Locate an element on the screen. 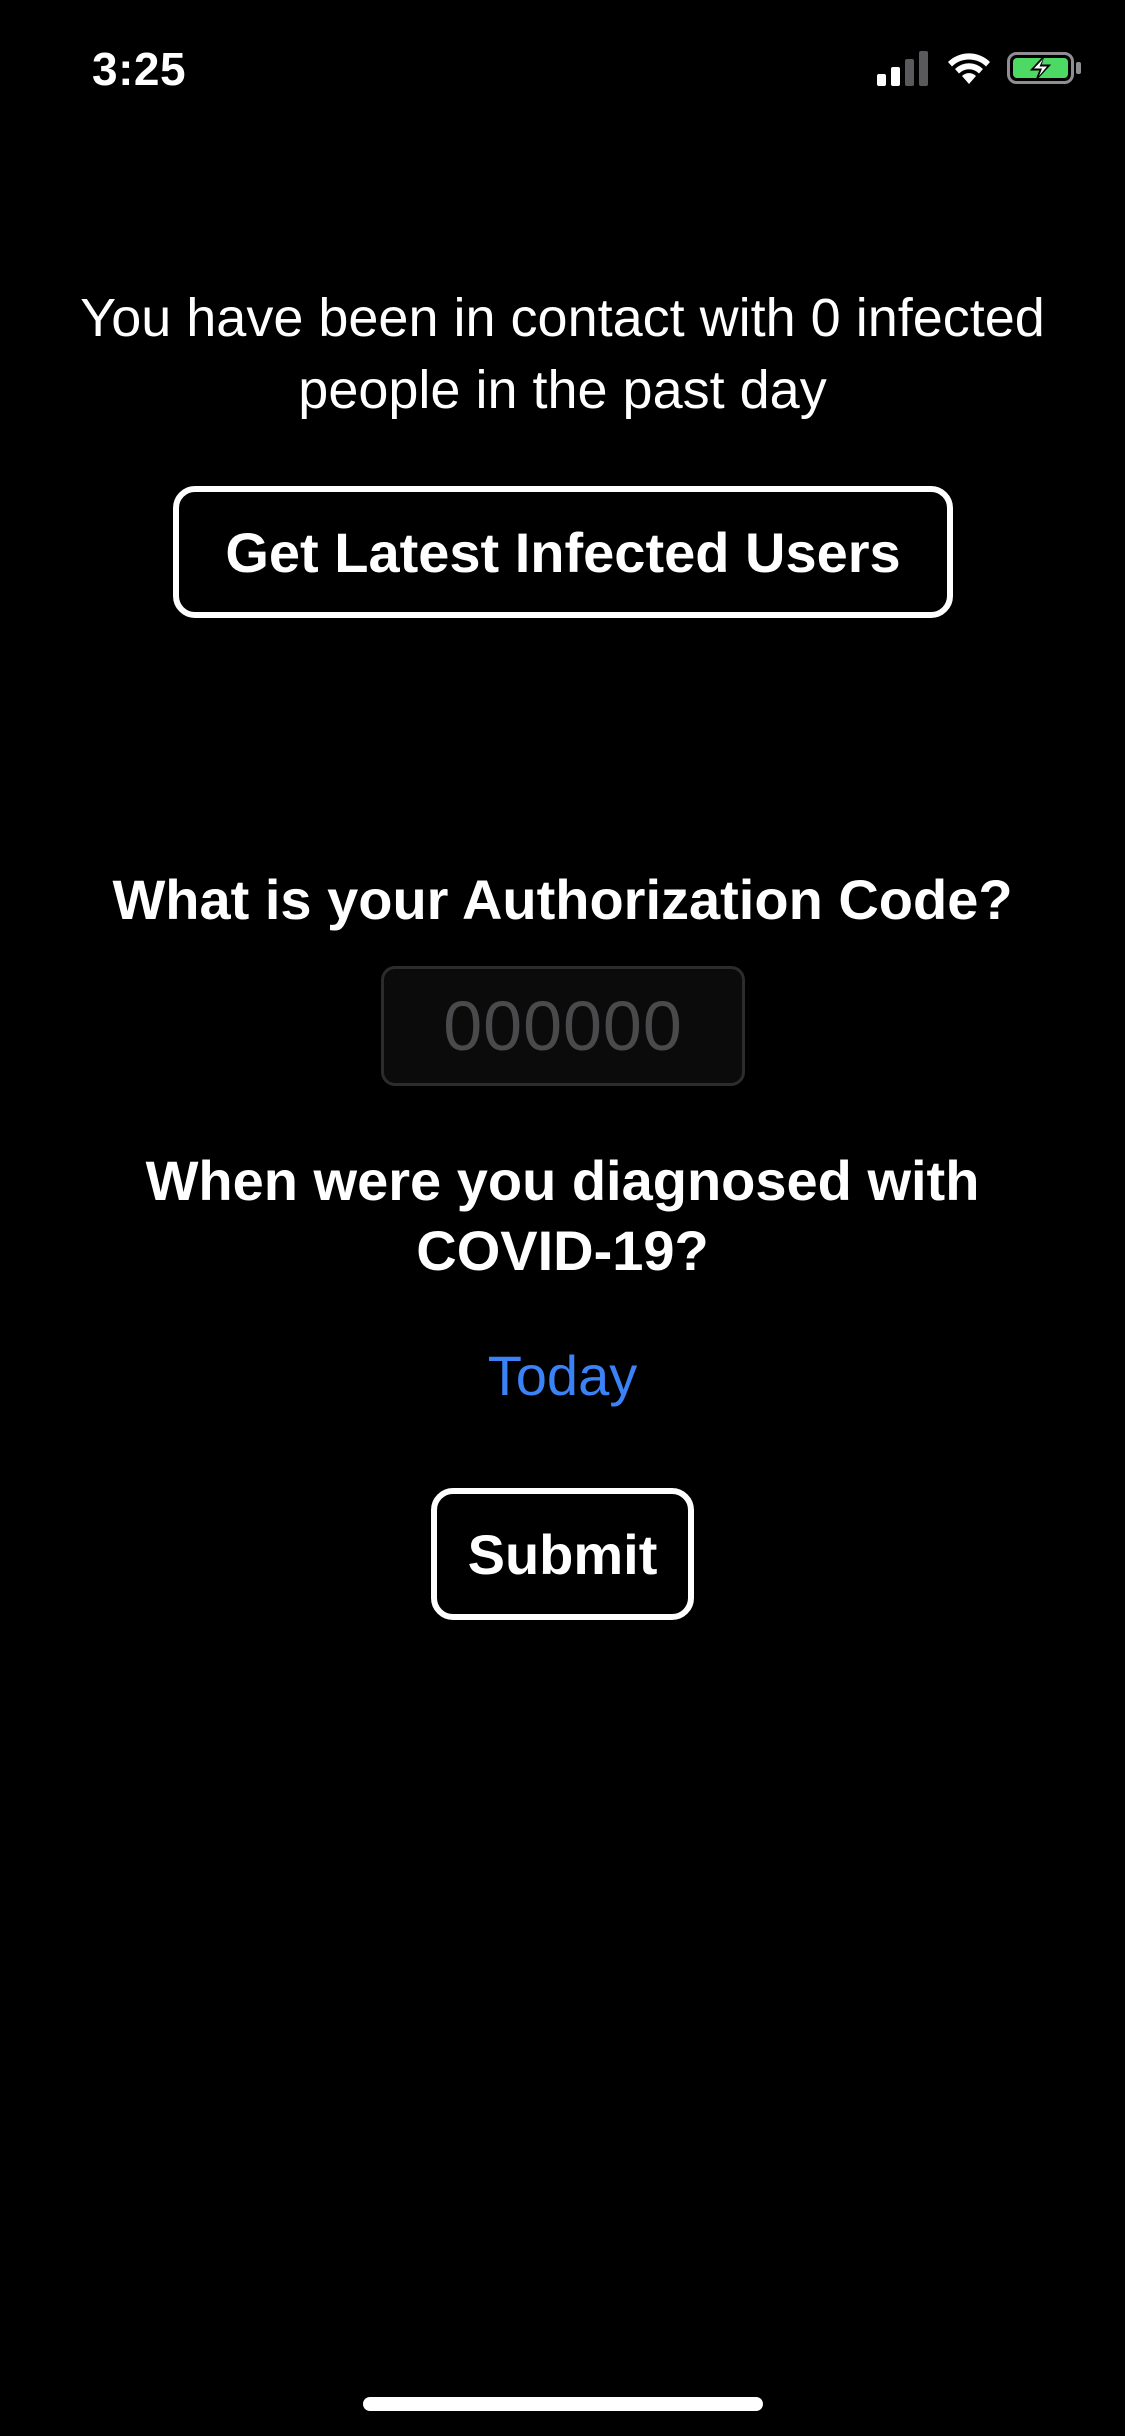 This screenshot has height=2436, width=1125. status-icons is located at coordinates (980, 68).